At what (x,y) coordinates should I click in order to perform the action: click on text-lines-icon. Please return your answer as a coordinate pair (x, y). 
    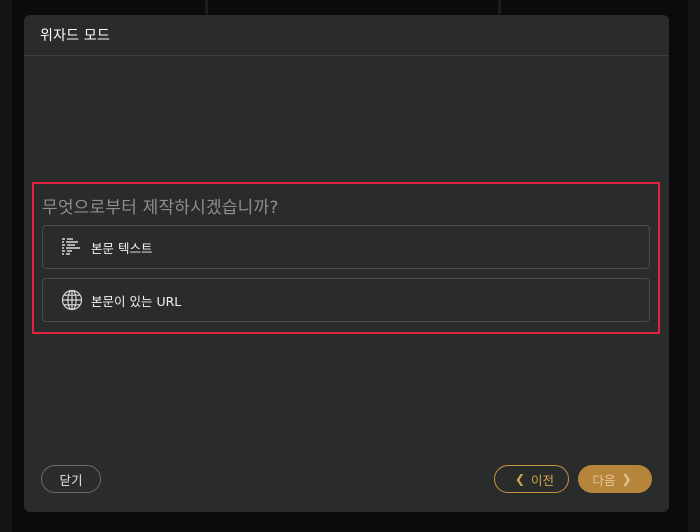
    Looking at the image, I should click on (72, 247).